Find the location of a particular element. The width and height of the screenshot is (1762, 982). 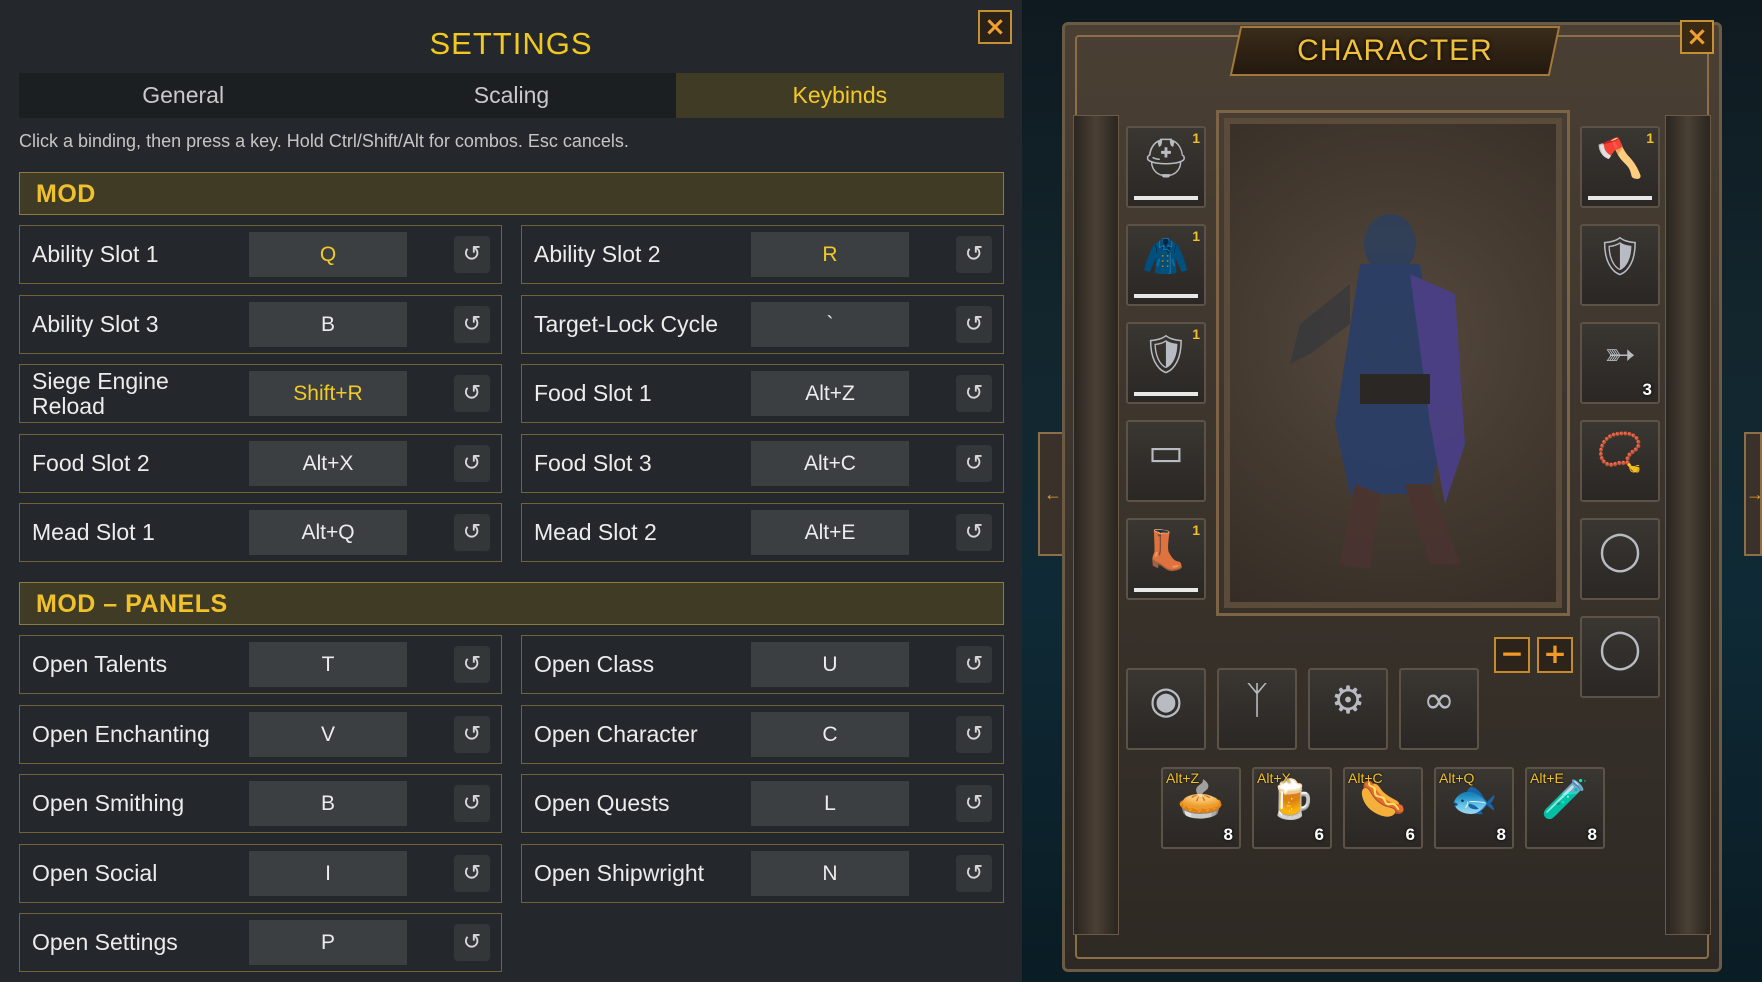

keybind-row: Open Shipwright N ↺ is located at coordinates (762, 873).